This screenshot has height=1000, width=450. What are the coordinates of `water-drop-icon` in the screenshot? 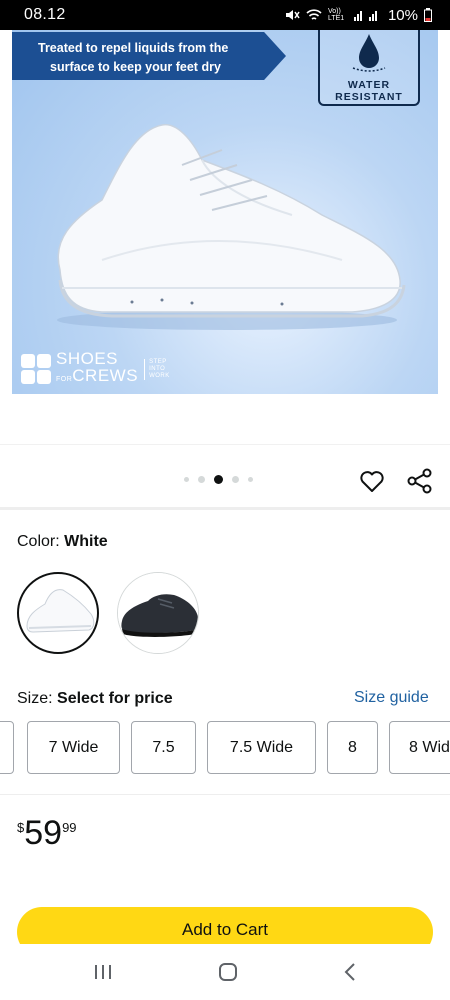 It's located at (369, 53).